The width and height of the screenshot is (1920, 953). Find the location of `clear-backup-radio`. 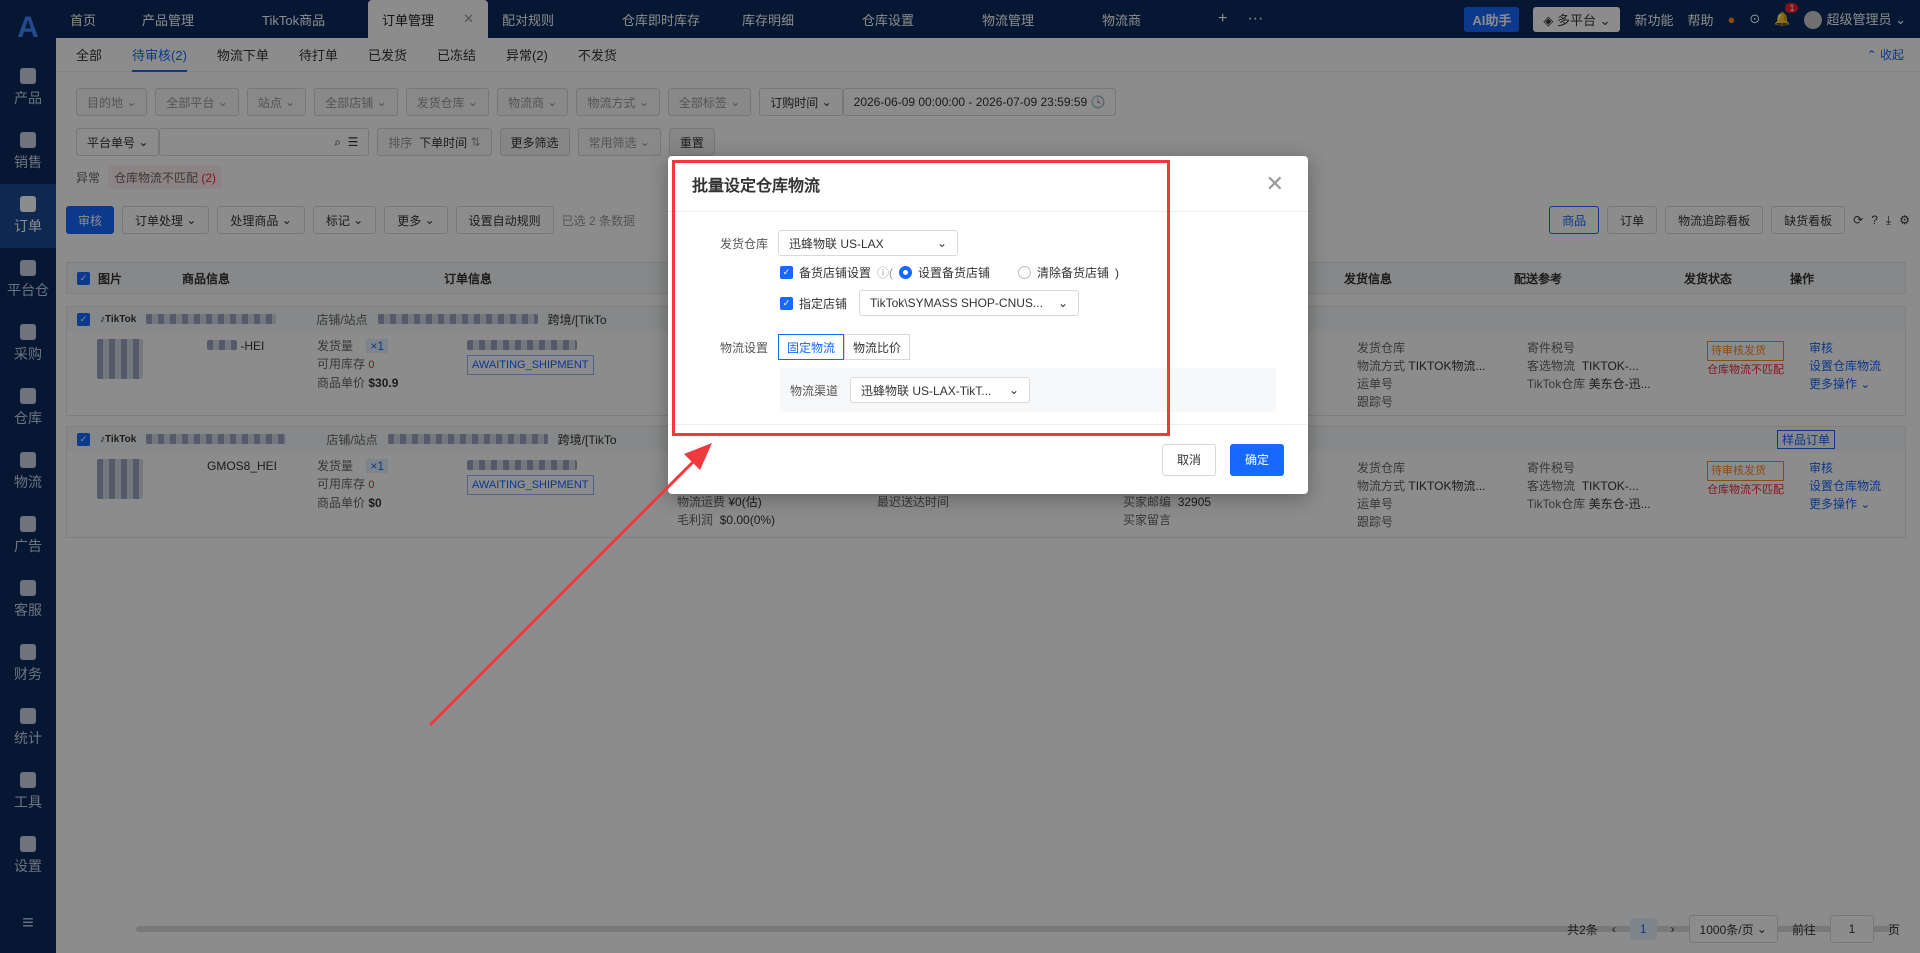

clear-backup-radio is located at coordinates (1025, 272).